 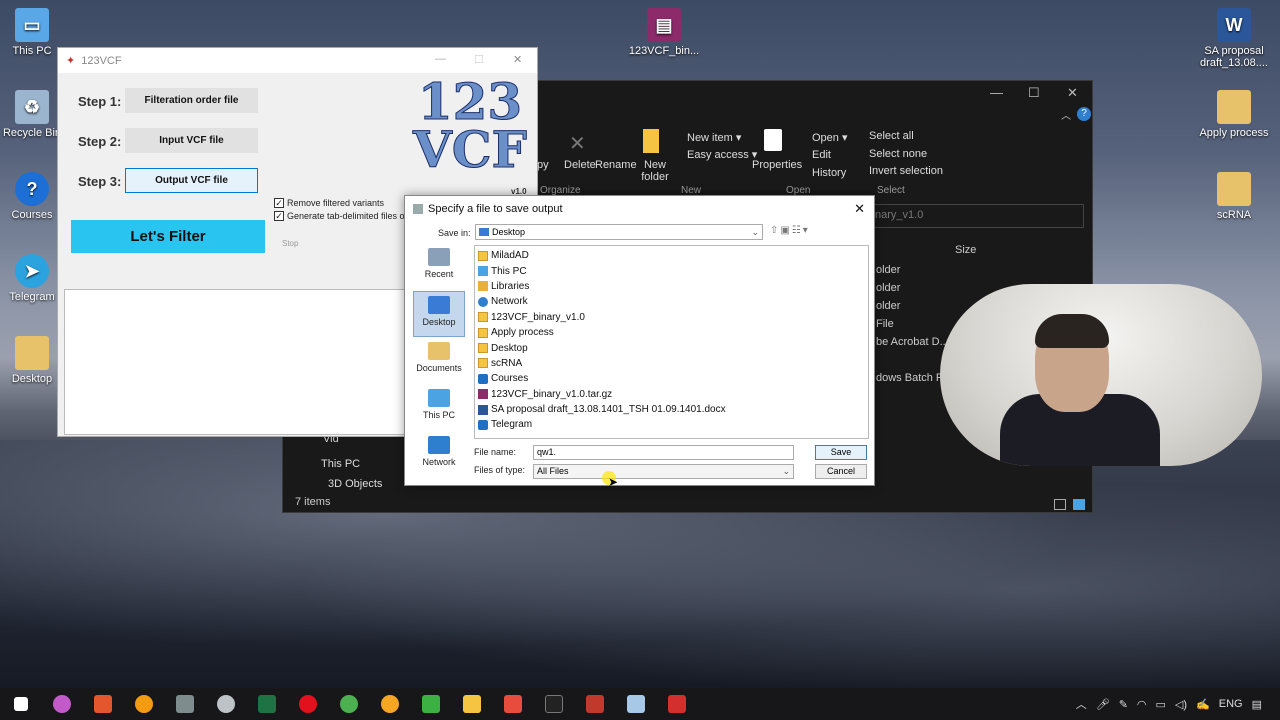 What do you see at coordinates (906, 171) in the screenshot?
I see `invert-selection-button: Invert selection` at bounding box center [906, 171].